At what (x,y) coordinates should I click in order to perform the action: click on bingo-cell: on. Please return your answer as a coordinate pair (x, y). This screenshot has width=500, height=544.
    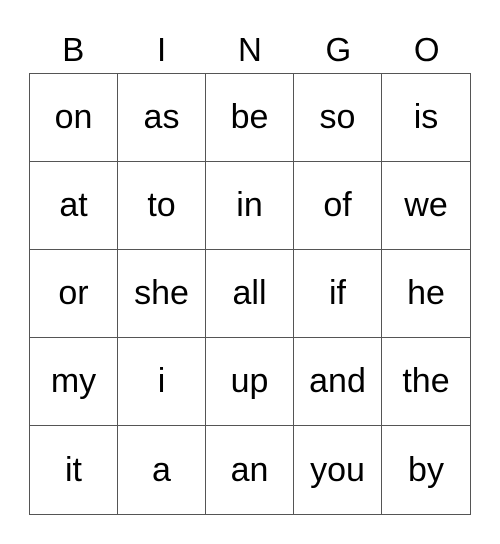
    Looking at the image, I should click on (74, 118).